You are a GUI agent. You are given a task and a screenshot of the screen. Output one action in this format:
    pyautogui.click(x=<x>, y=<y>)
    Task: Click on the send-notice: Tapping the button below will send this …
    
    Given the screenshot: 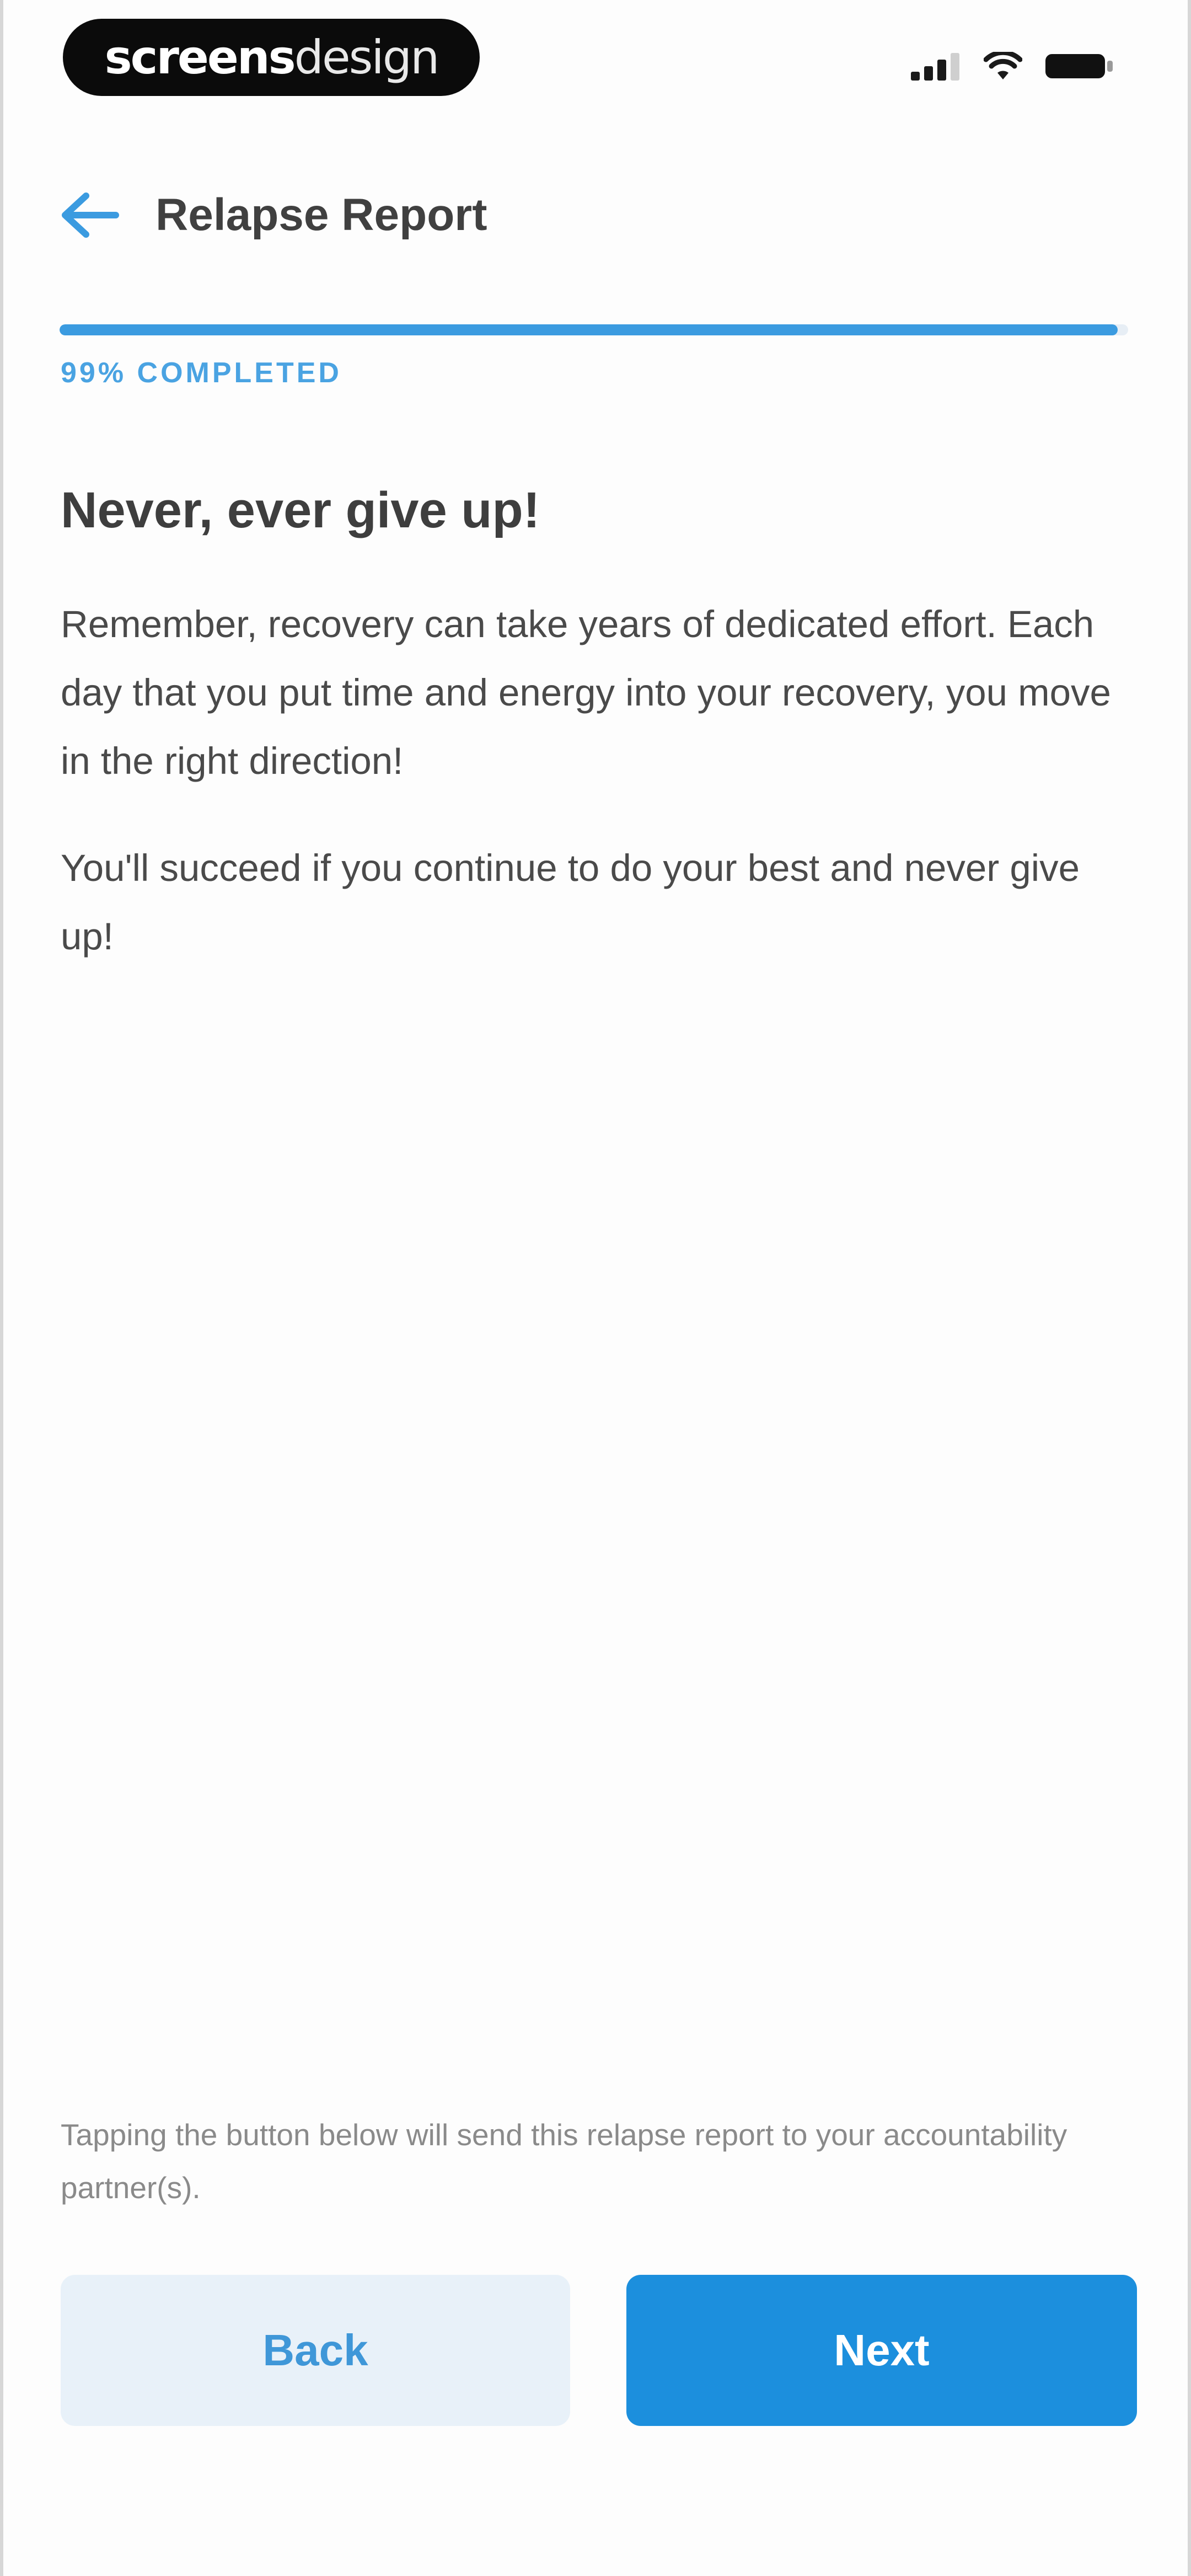 What is the action you would take?
    pyautogui.click(x=564, y=2161)
    